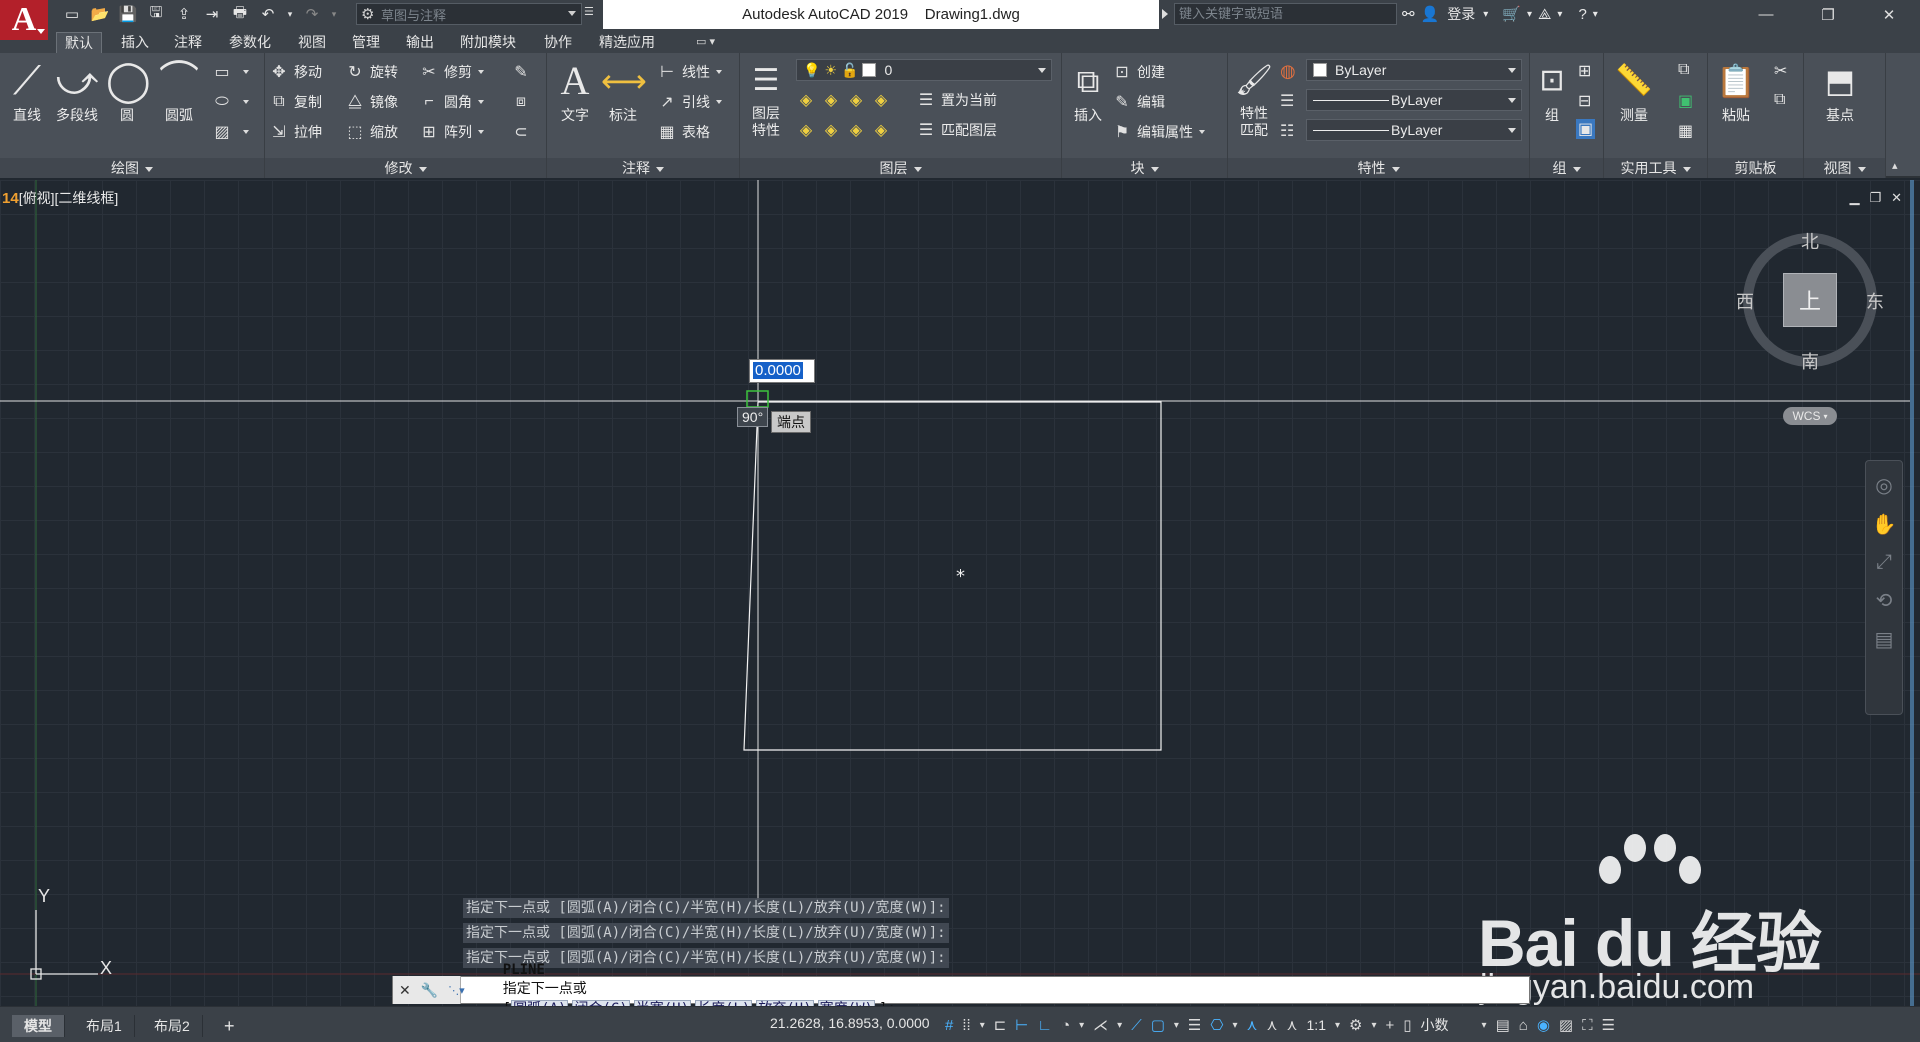 Image resolution: width=1920 pixels, height=1042 pixels. Describe the element at coordinates (1884, 600) in the screenshot. I see `orbit-icon: ⟲` at that location.